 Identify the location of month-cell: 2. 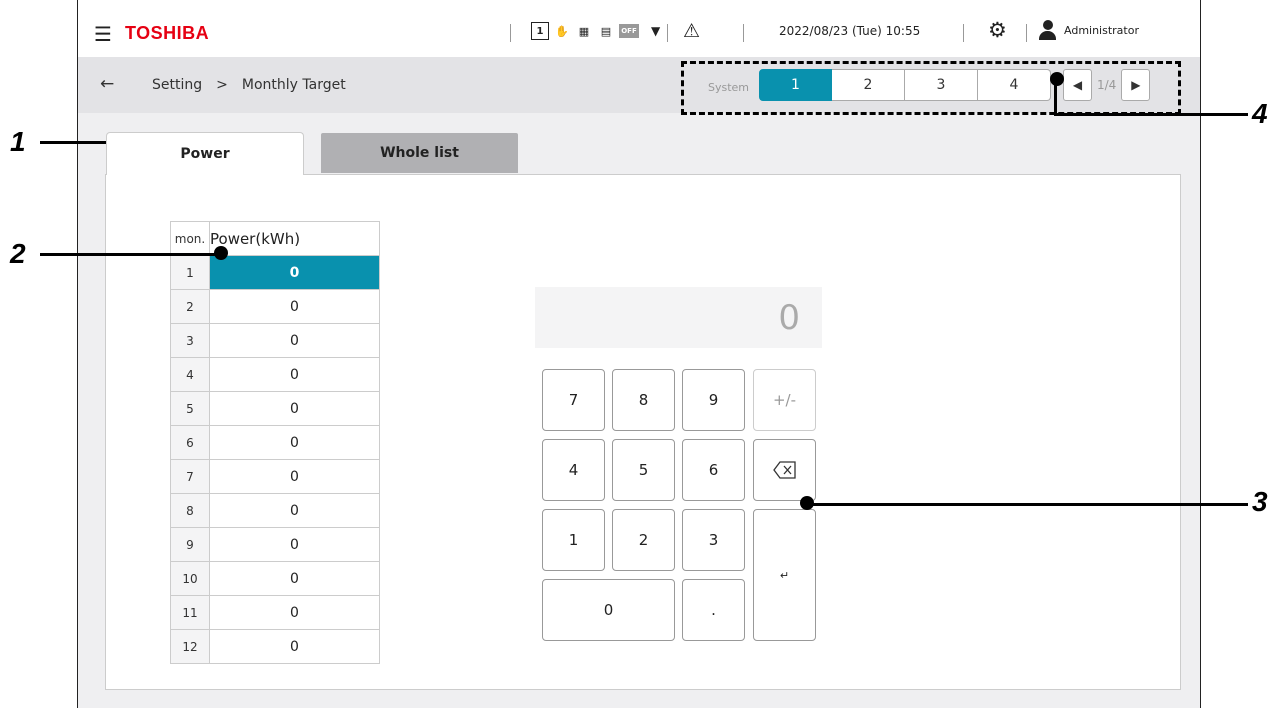
(190, 306).